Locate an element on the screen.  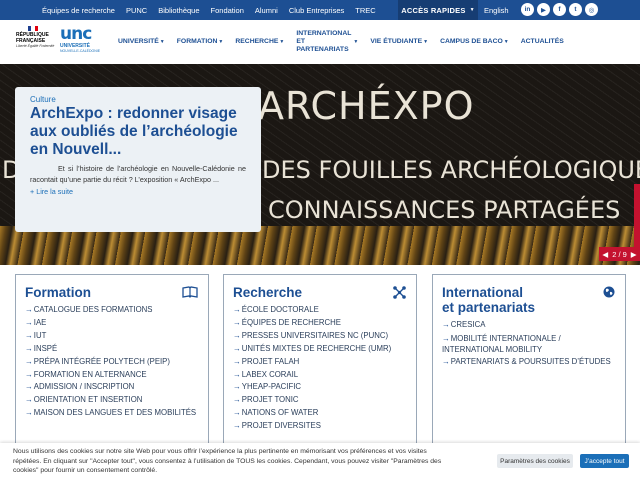
link-punc: PUNC is located at coordinates (136, 10).